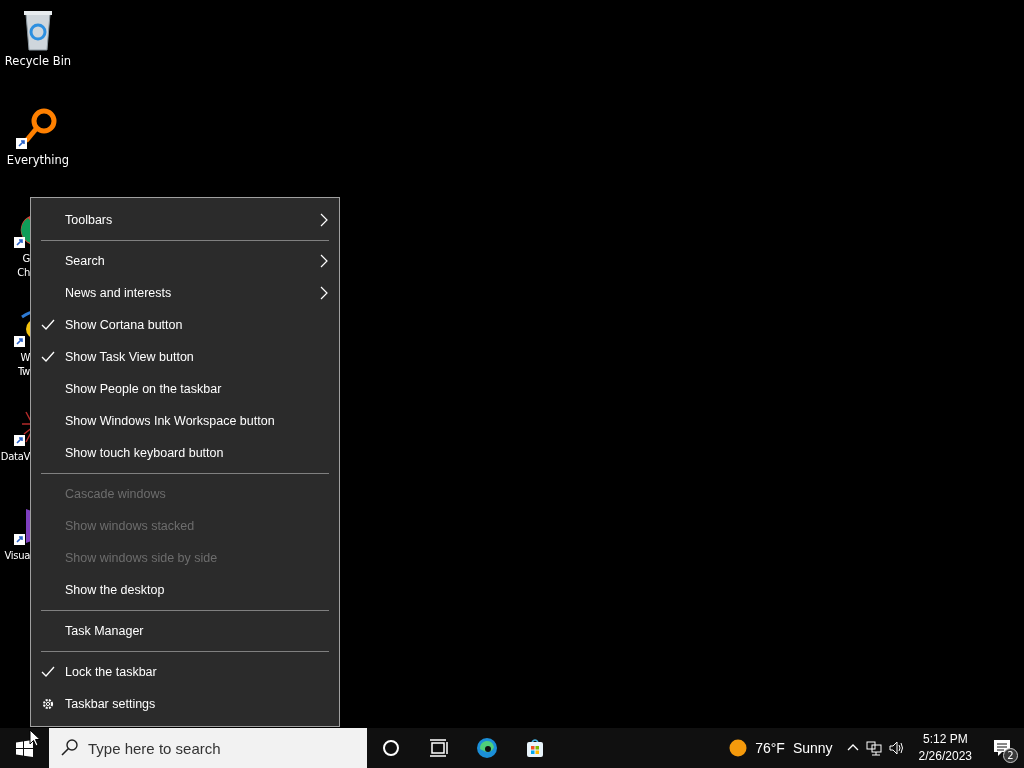 This screenshot has height=768, width=1024. I want to click on windows-start-icon, so click(24, 748).